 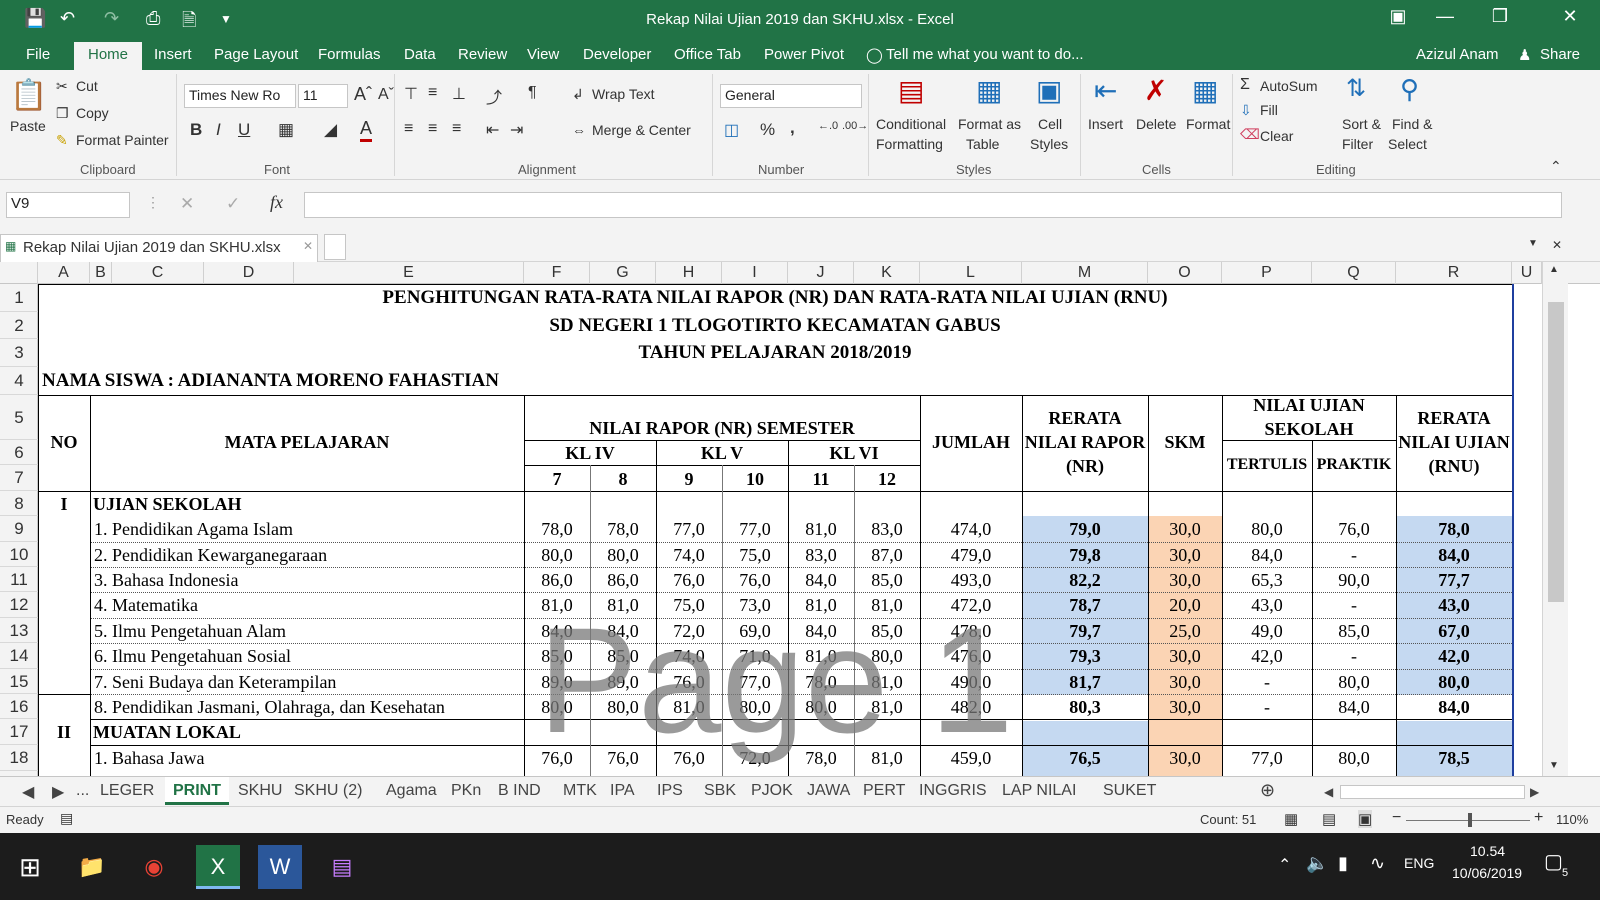 What do you see at coordinates (791, 96) in the screenshot?
I see `number-format-select: General` at bounding box center [791, 96].